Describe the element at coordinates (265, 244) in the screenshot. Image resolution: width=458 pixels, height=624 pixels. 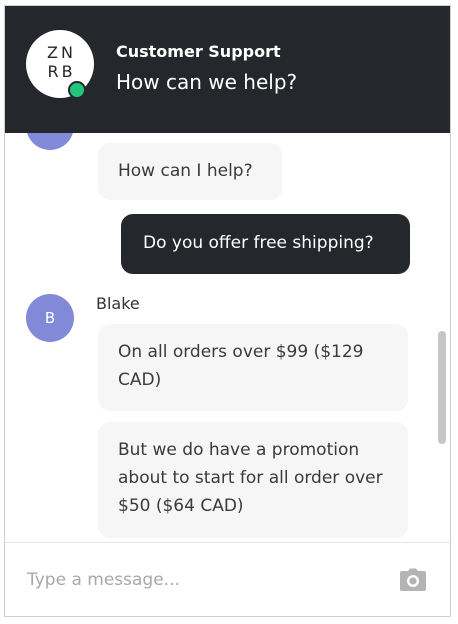
I see `user-message: Do you offer free shipping?` at that location.